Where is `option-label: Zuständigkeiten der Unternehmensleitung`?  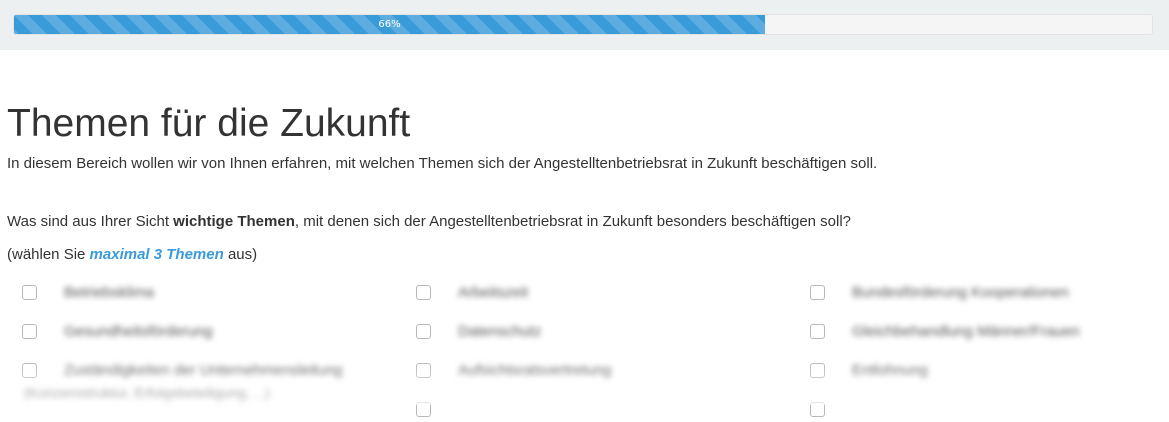
option-label: Zuständigkeiten der Unternehmensleitung is located at coordinates (203, 370).